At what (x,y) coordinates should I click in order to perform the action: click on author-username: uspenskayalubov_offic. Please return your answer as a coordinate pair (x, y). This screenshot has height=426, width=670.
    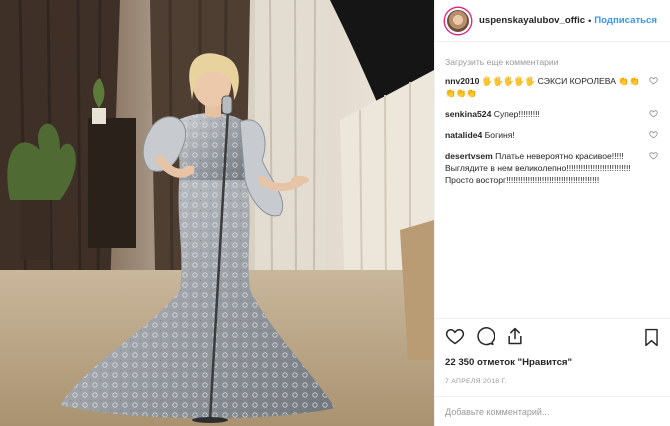
    Looking at the image, I should click on (532, 20).